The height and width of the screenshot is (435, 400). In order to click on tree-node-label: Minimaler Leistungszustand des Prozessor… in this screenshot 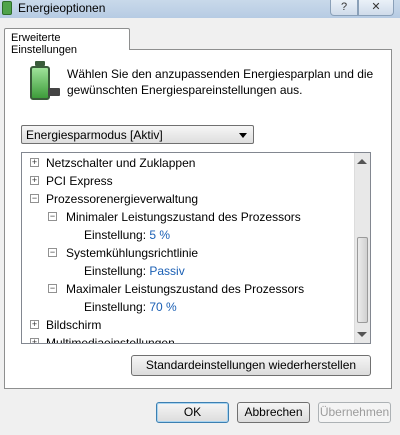, I will do `click(183, 217)`.